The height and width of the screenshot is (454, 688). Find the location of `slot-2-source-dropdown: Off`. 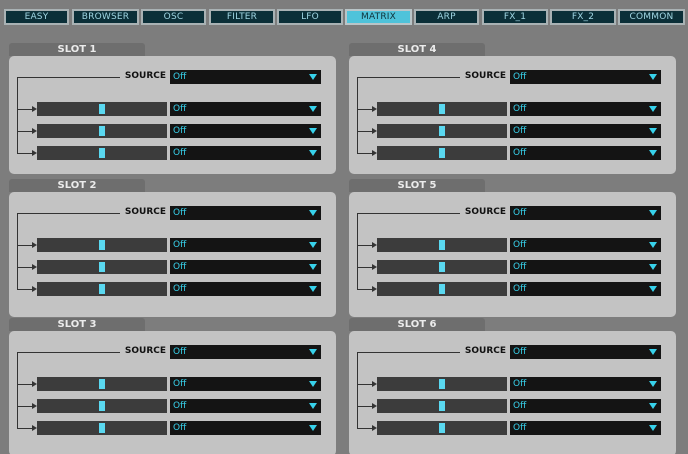

slot-2-source-dropdown: Off is located at coordinates (245, 213).